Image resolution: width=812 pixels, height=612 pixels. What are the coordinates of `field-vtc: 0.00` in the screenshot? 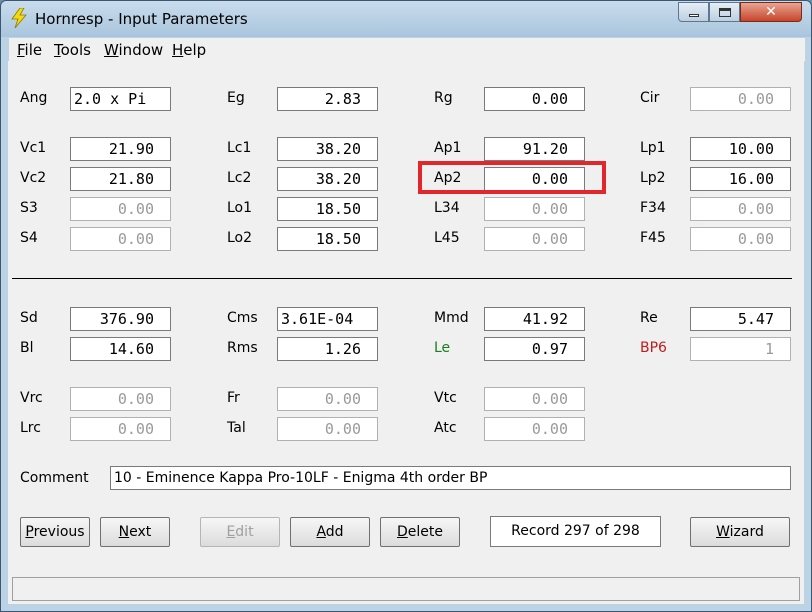 It's located at (534, 399).